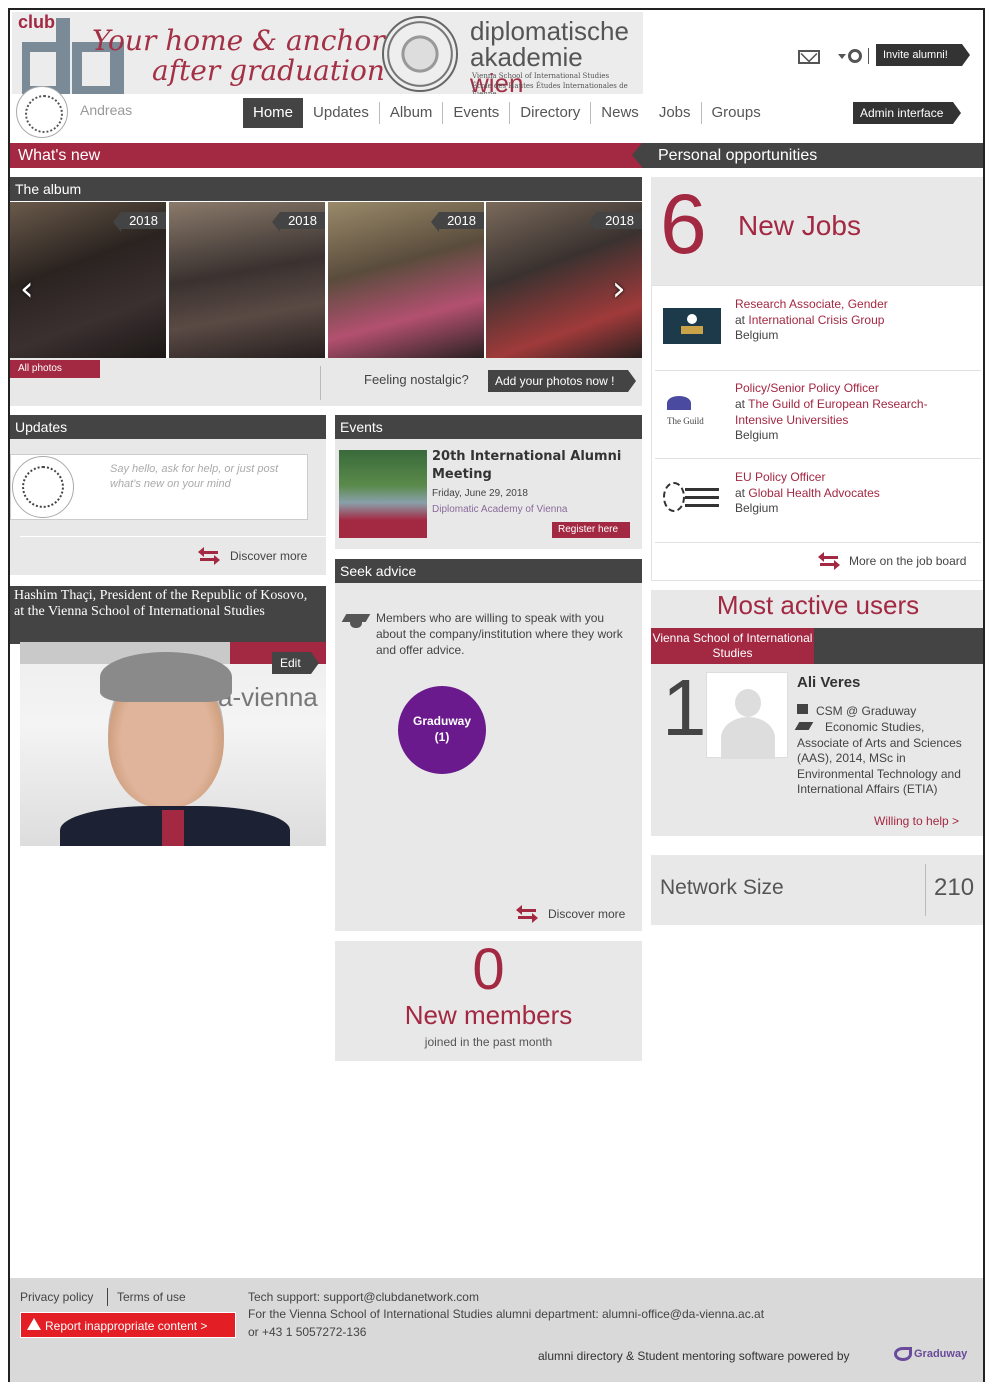  Describe the element at coordinates (477, 113) in the screenshot. I see `nav-events: Events` at that location.